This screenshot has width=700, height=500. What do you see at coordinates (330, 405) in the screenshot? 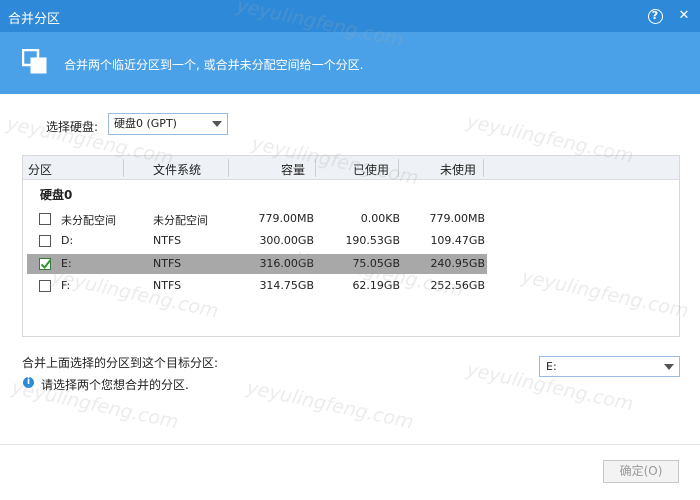
I see `watermark: yeyulingfeng.com` at bounding box center [330, 405].